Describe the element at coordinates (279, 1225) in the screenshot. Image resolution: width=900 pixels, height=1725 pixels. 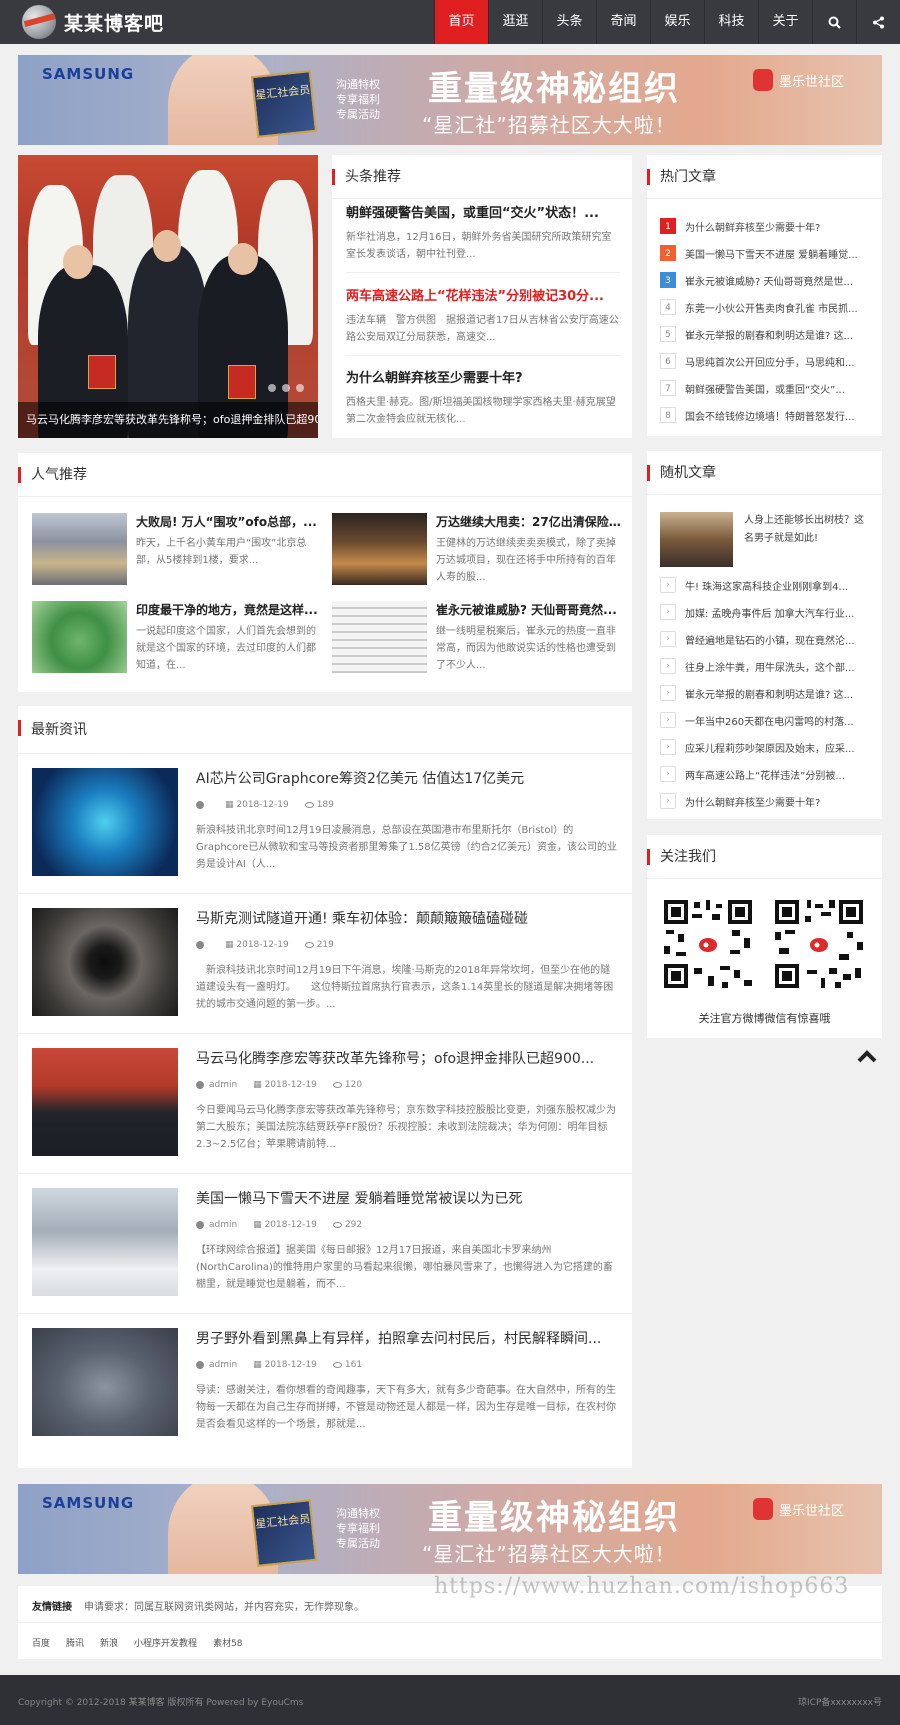
I see `news-meta: admin ▦ 2018-12-19 292` at that location.